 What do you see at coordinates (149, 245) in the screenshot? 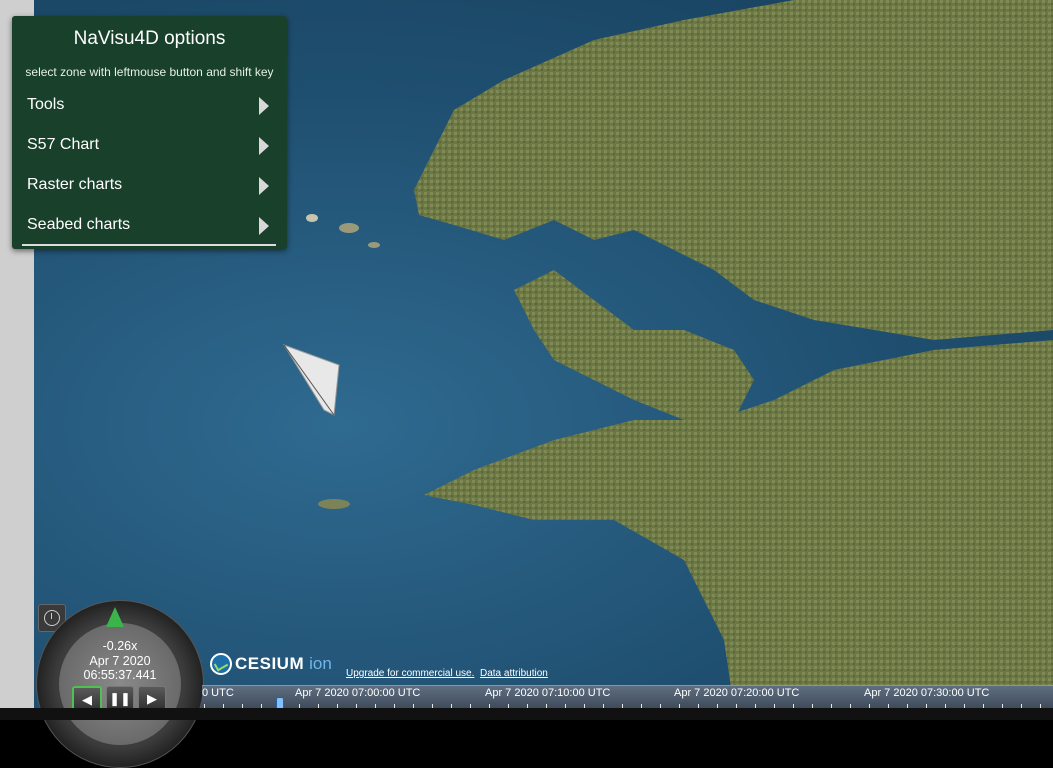
I see `menu-divider` at bounding box center [149, 245].